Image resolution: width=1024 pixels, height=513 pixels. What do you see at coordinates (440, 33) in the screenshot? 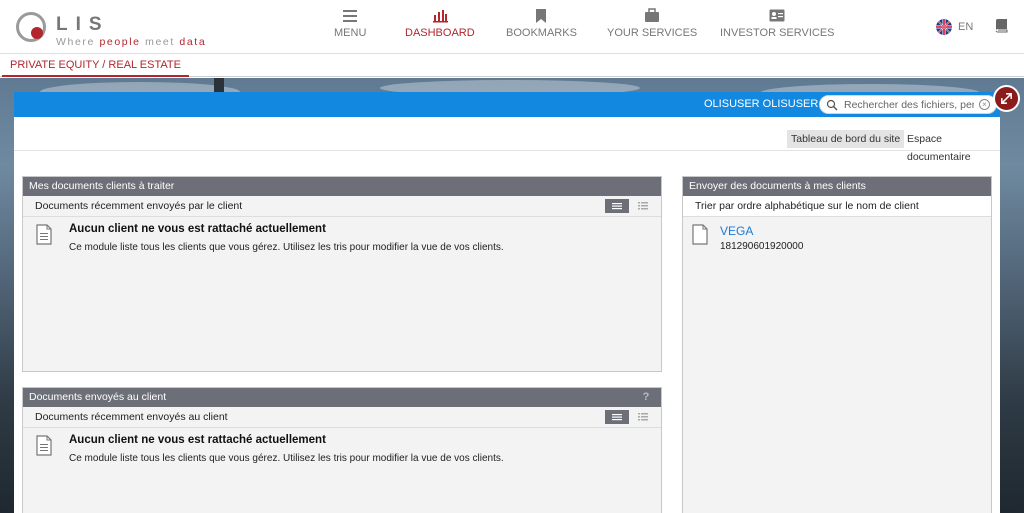
I see `nav-dashboard-label: DASHBOARD` at bounding box center [440, 33].